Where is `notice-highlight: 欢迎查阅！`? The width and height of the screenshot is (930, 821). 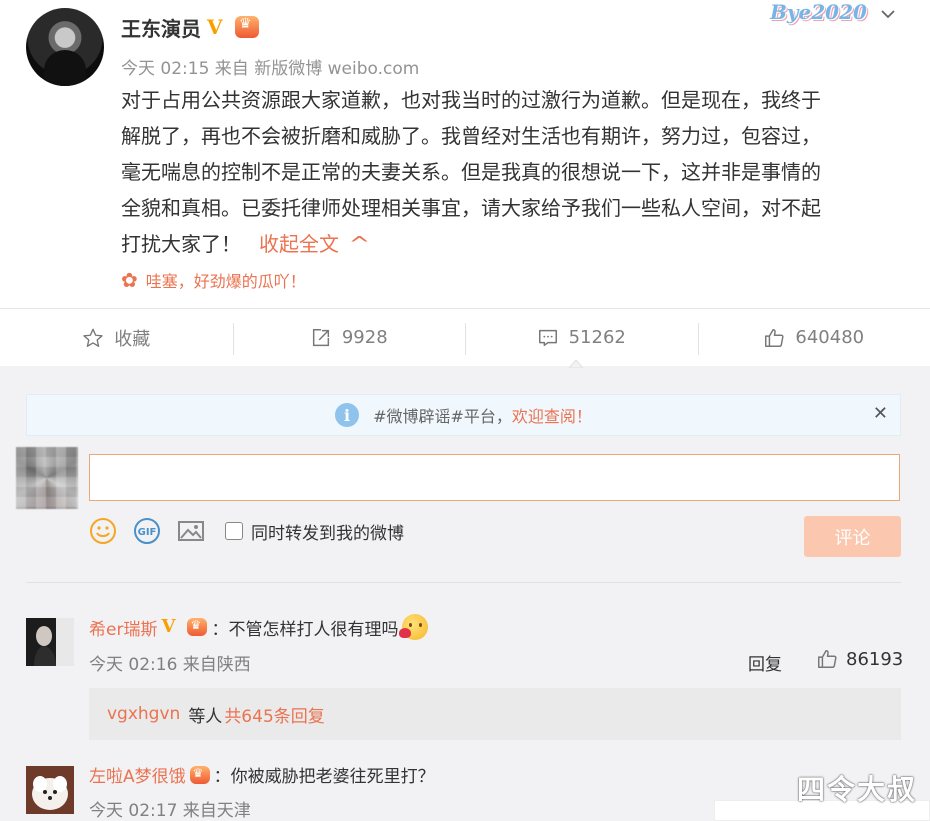
notice-highlight: 欢迎查阅！ is located at coordinates (552, 415).